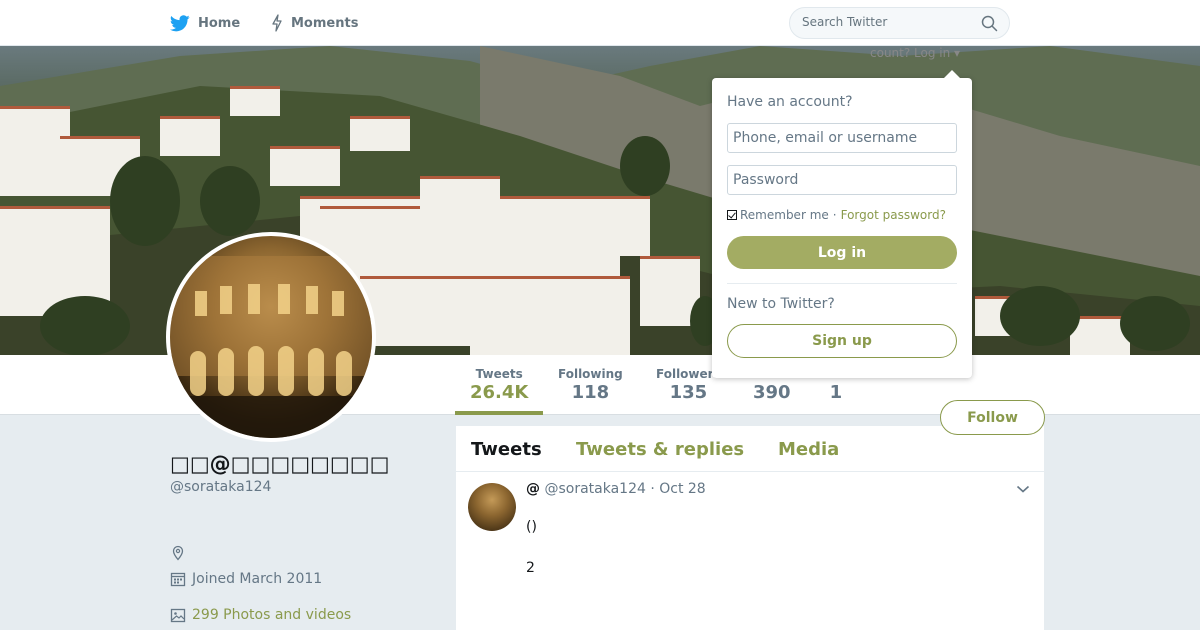 Image resolution: width=1200 pixels, height=630 pixels. I want to click on joined-date: Joined March 2011, so click(257, 579).